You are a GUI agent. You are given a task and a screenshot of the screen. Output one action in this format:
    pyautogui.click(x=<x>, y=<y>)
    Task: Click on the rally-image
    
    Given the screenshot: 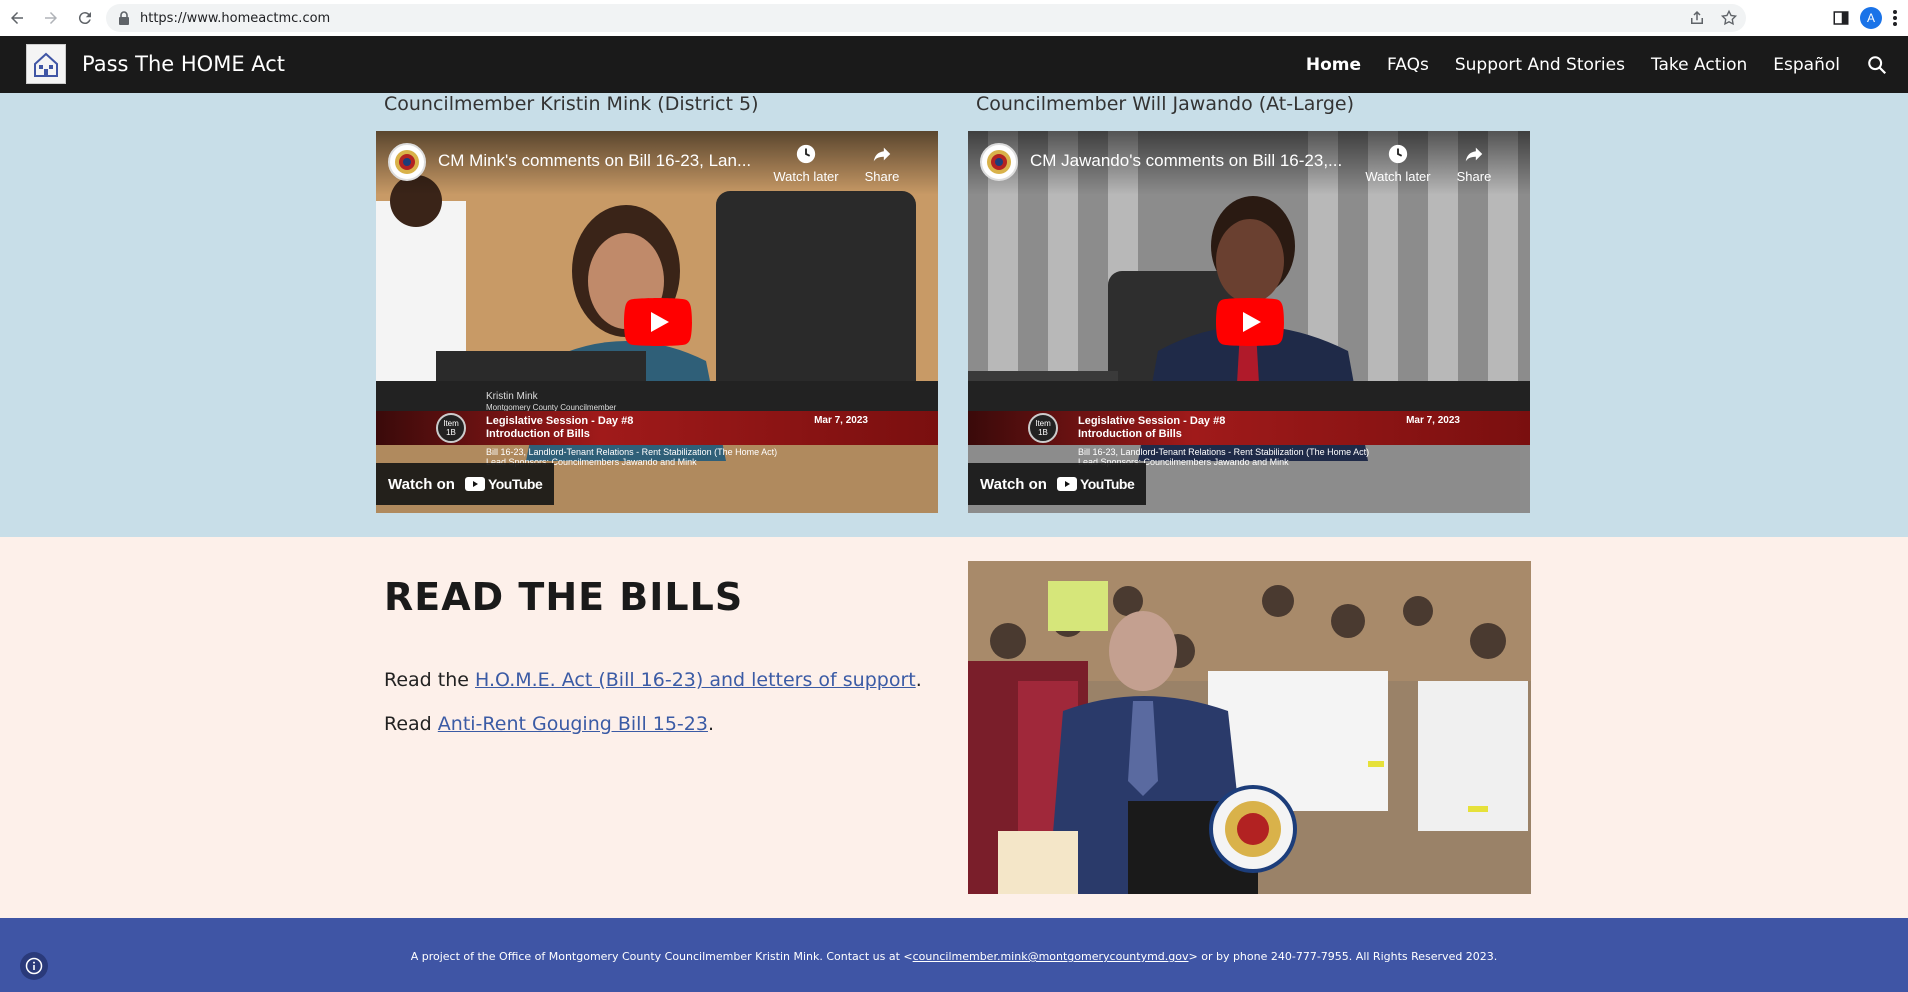 What is the action you would take?
    pyautogui.click(x=1249, y=727)
    